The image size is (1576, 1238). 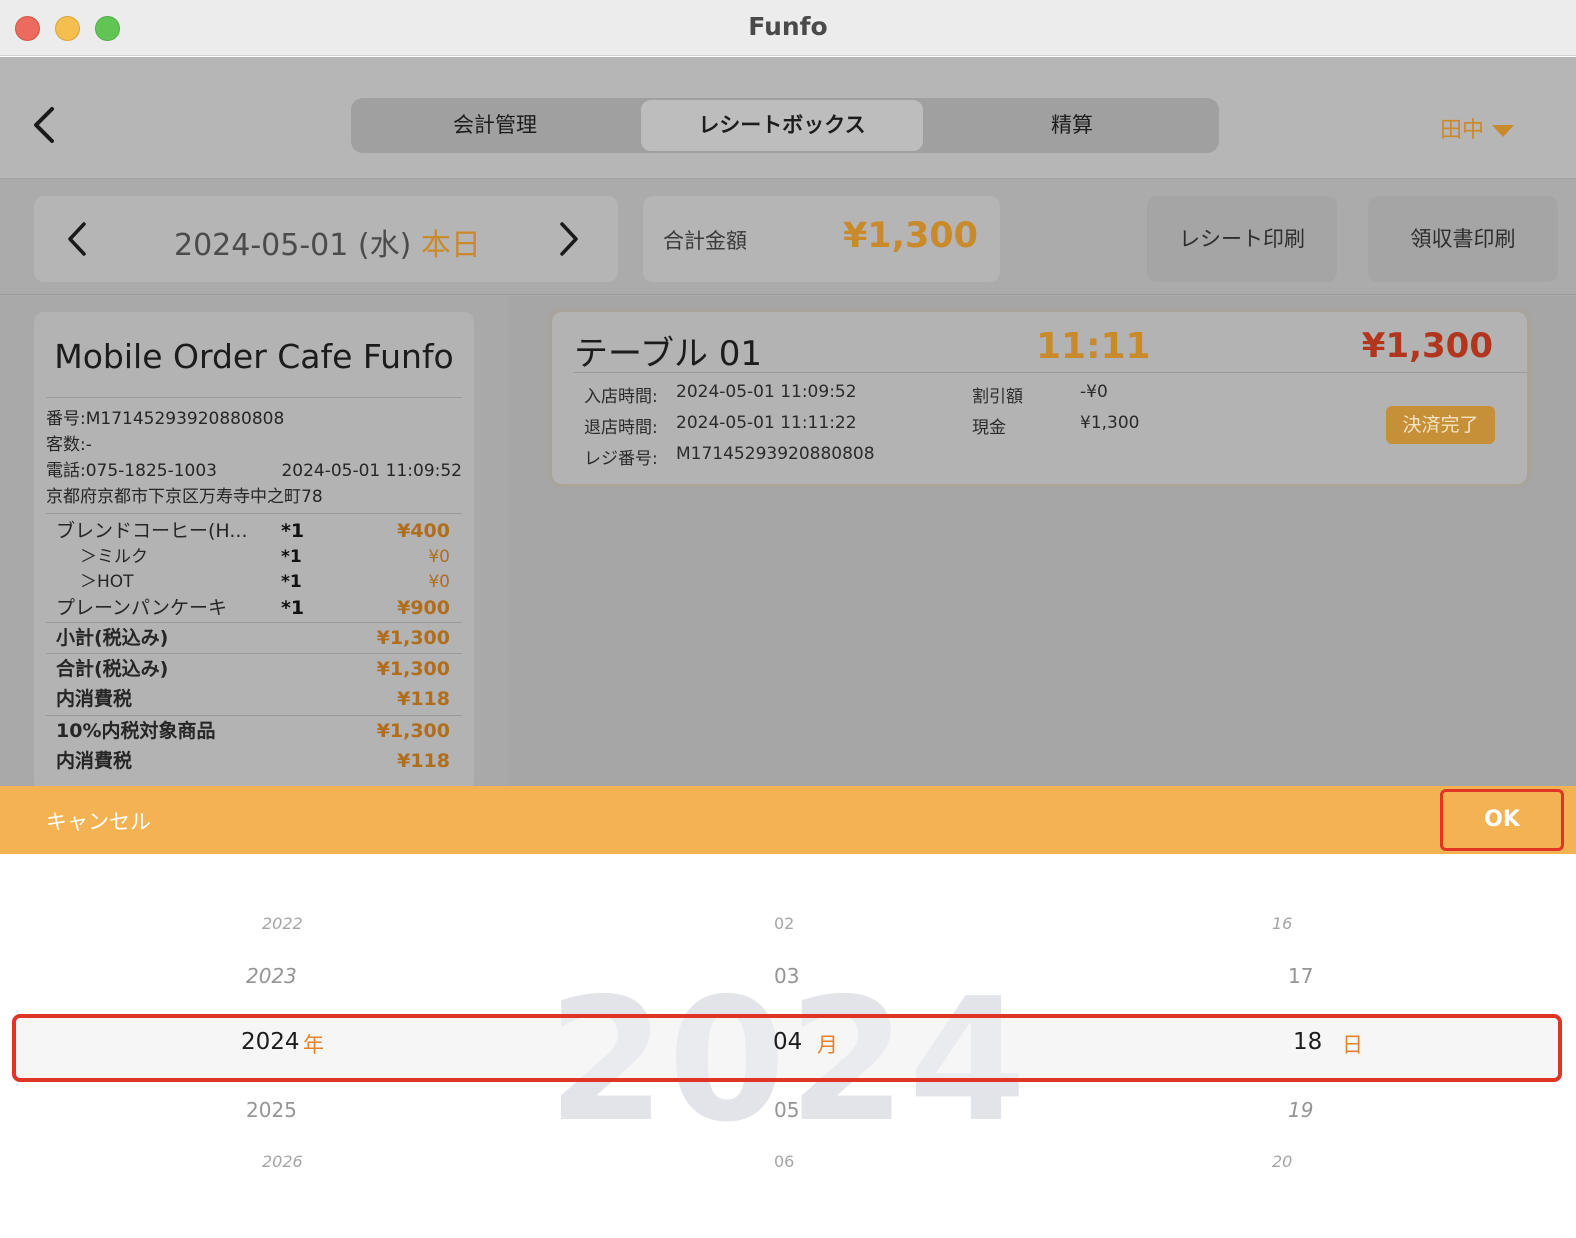 What do you see at coordinates (1503, 131) in the screenshot?
I see `triangle-down-icon` at bounding box center [1503, 131].